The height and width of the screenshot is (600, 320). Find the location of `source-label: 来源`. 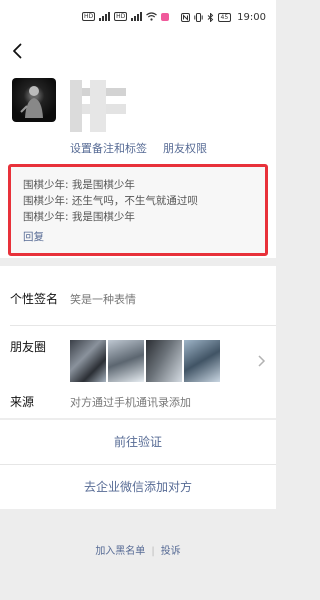

source-label: 来源 is located at coordinates (22, 402).